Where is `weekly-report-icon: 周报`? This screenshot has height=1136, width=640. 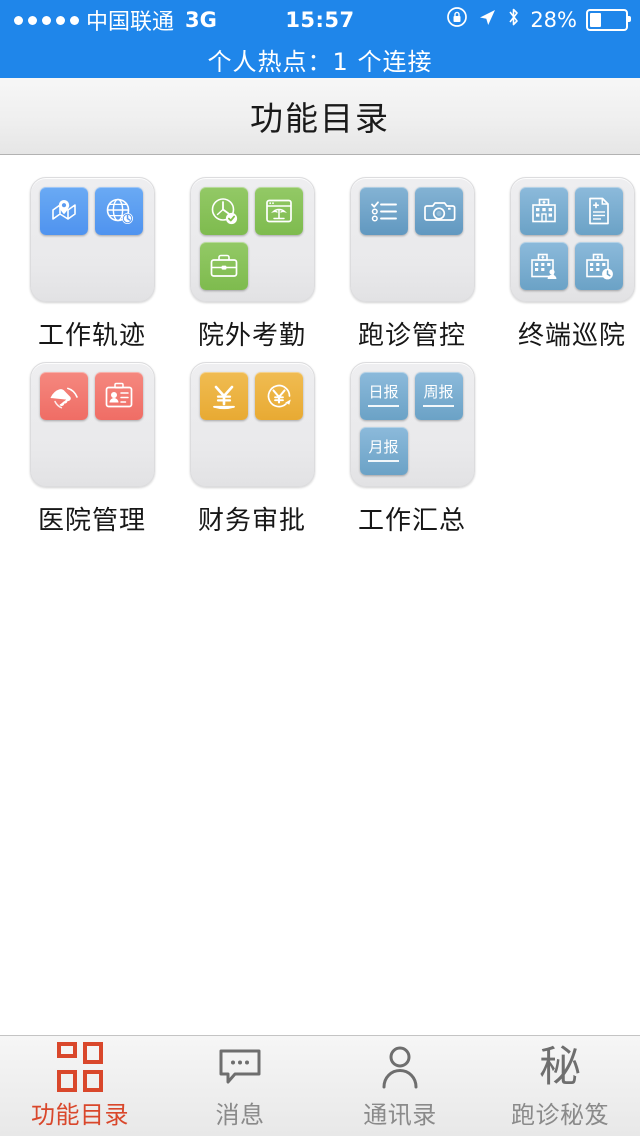
weekly-report-icon: 周报 is located at coordinates (438, 396).